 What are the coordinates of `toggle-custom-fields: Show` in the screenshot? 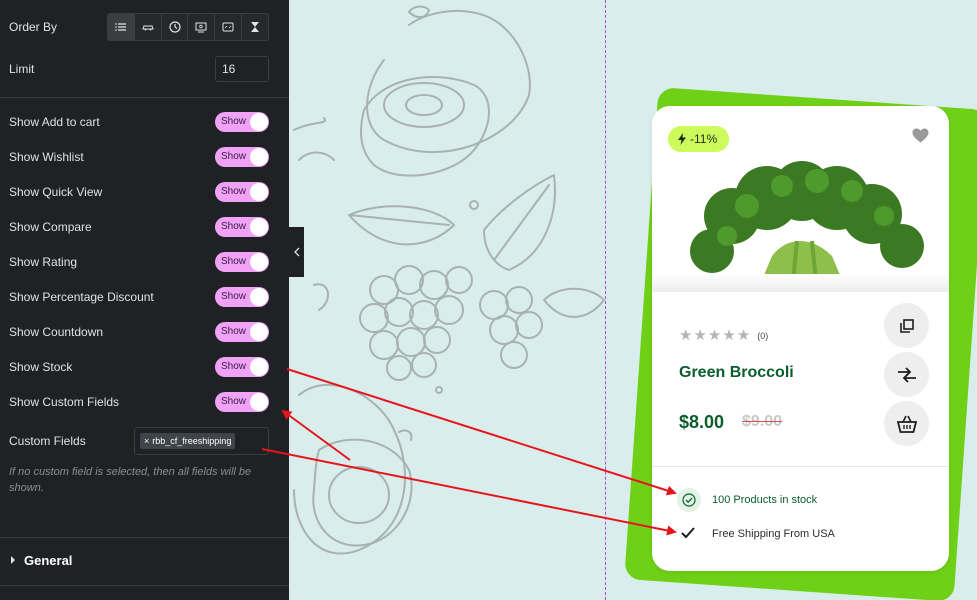 It's located at (242, 402).